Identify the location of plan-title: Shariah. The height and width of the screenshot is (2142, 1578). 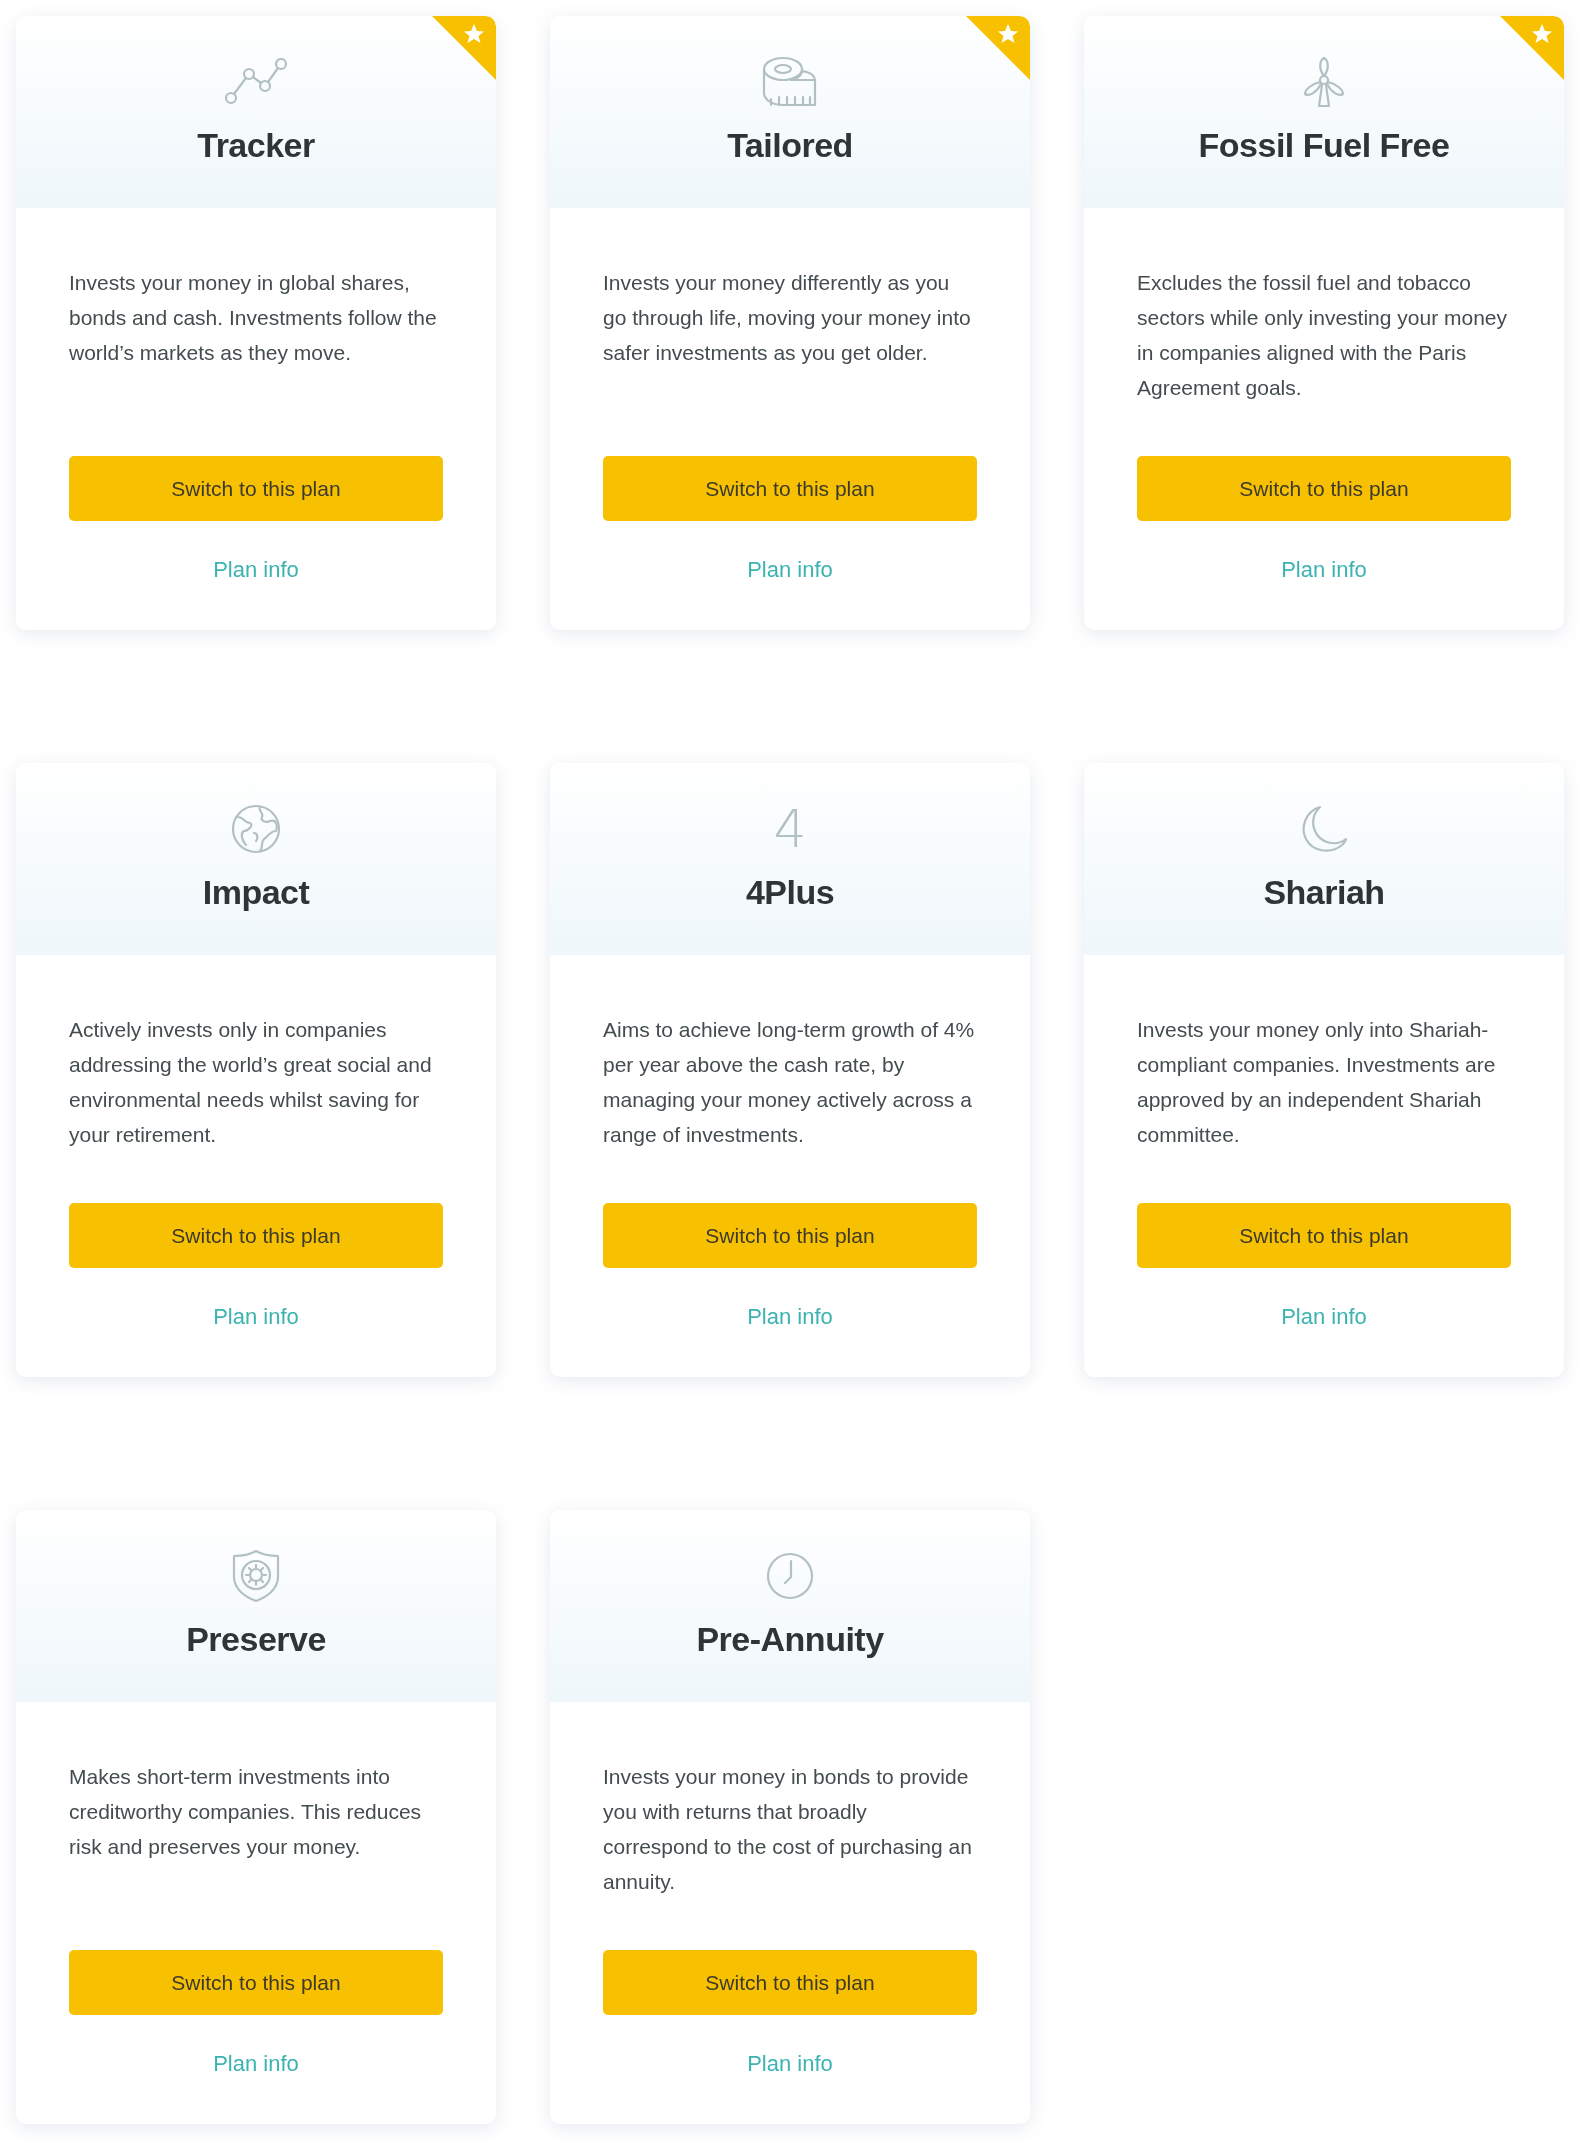
(1324, 892).